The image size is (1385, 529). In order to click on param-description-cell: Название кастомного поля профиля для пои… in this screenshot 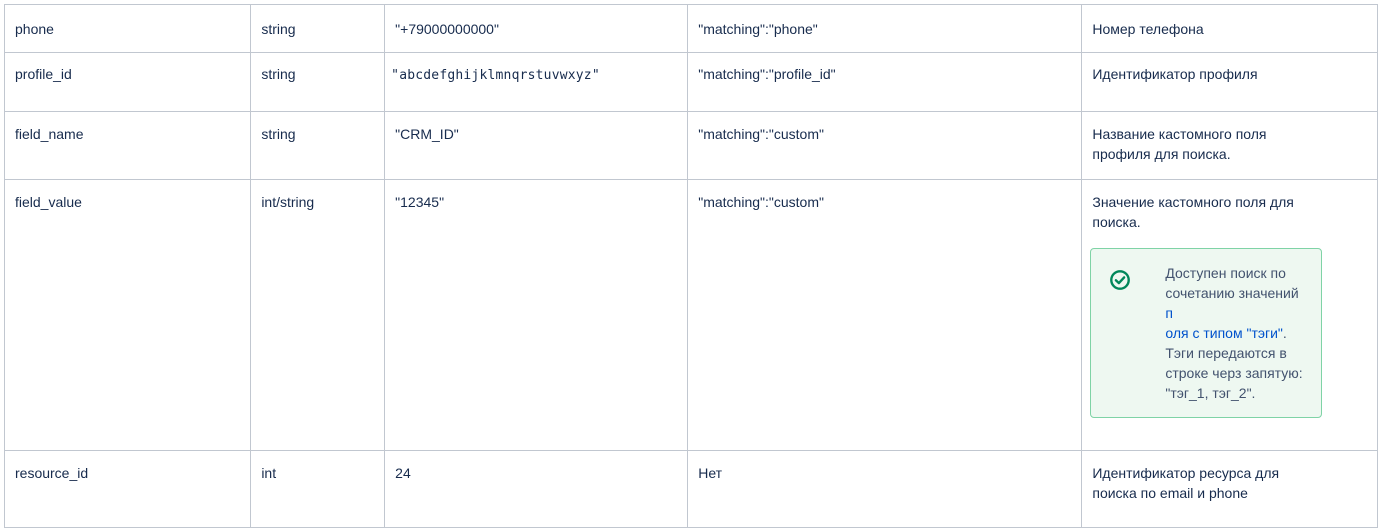, I will do `click(1229, 145)`.